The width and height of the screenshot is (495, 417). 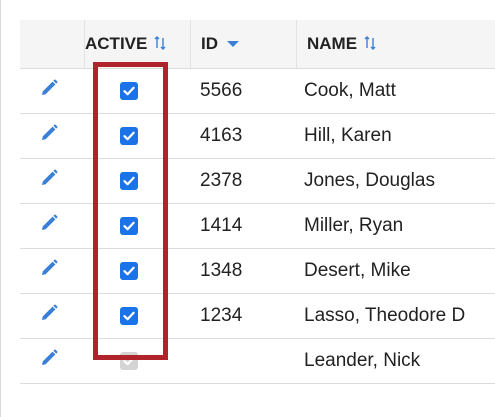 I want to click on header-name-label: NAME, so click(x=332, y=43).